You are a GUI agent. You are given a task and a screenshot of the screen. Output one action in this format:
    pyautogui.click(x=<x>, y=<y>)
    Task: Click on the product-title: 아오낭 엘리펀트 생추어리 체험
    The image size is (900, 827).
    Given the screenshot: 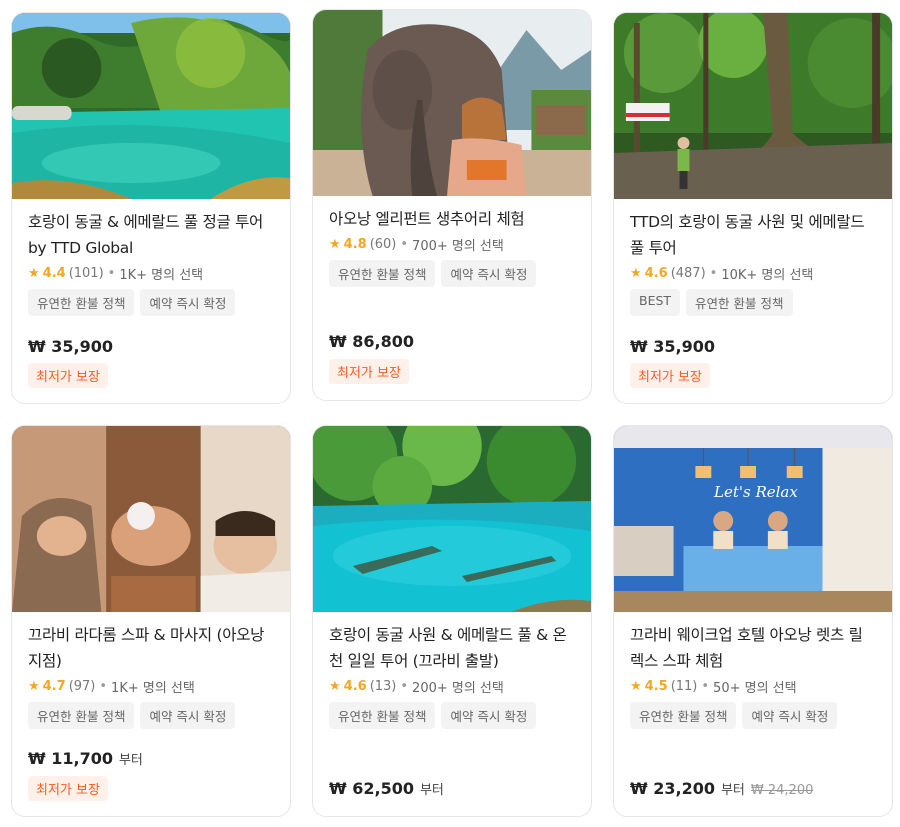 What is the action you would take?
    pyautogui.click(x=452, y=219)
    